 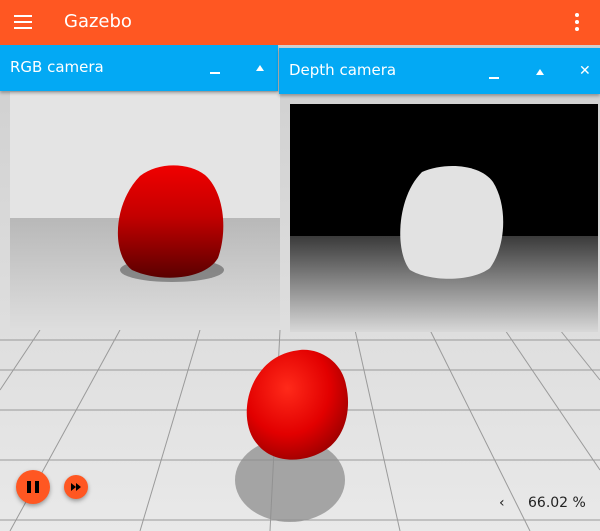 What do you see at coordinates (439, 71) in the screenshot?
I see `depth-camera-panel-header: Depth camera ✕` at bounding box center [439, 71].